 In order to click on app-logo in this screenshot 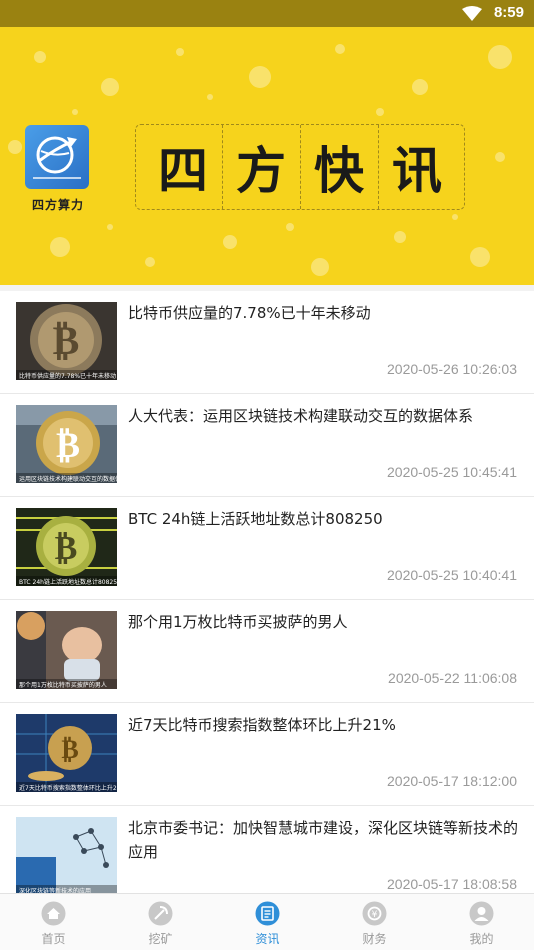, I will do `click(57, 157)`.